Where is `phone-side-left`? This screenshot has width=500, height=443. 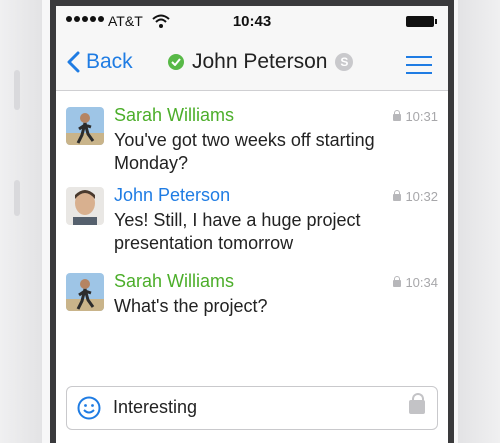 phone-side-left is located at coordinates (21, 221).